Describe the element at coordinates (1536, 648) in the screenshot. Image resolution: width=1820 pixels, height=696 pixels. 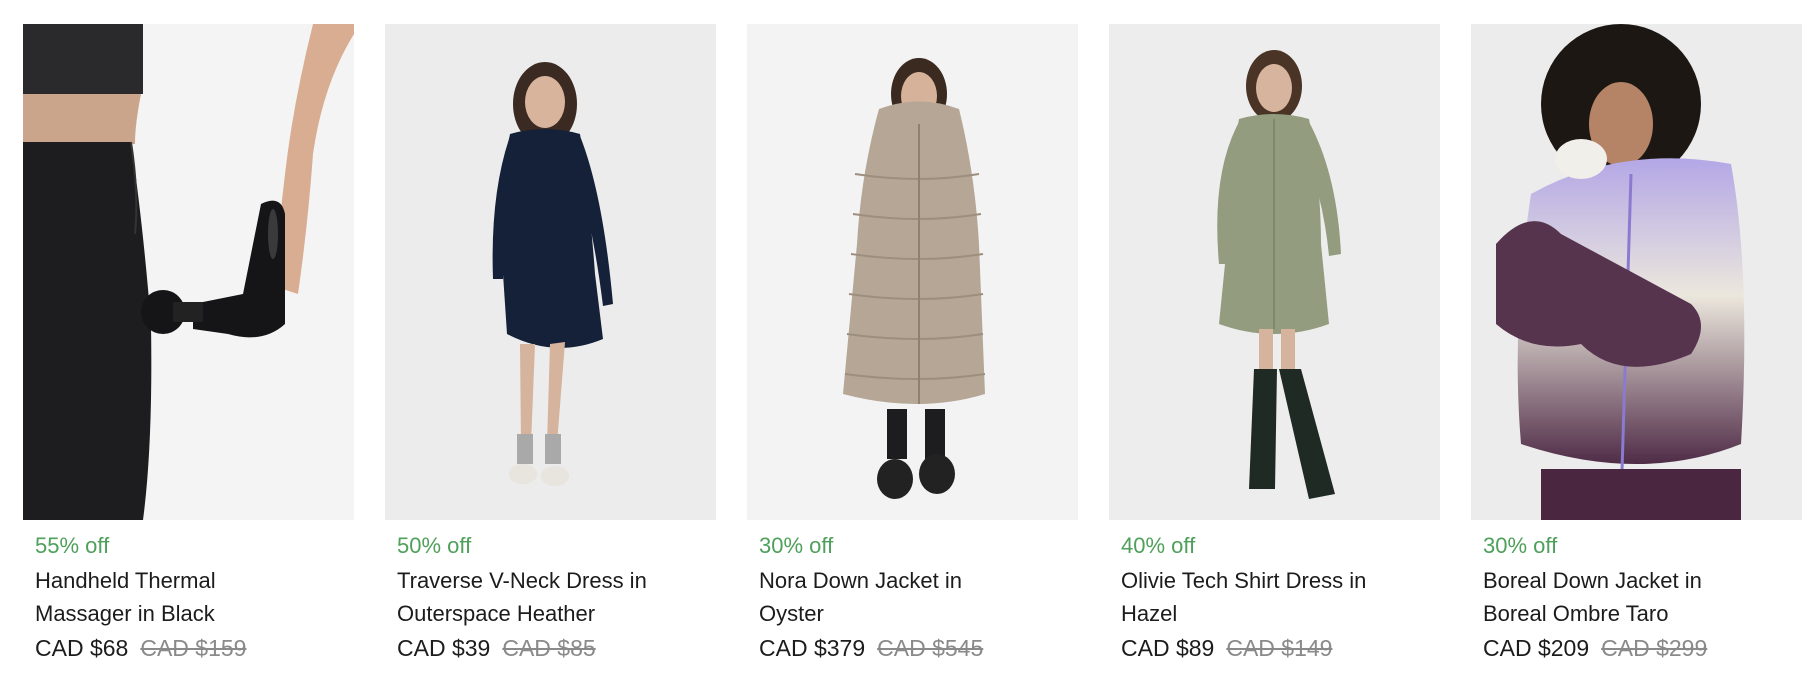
I see `sale-price: CAD $209` at that location.